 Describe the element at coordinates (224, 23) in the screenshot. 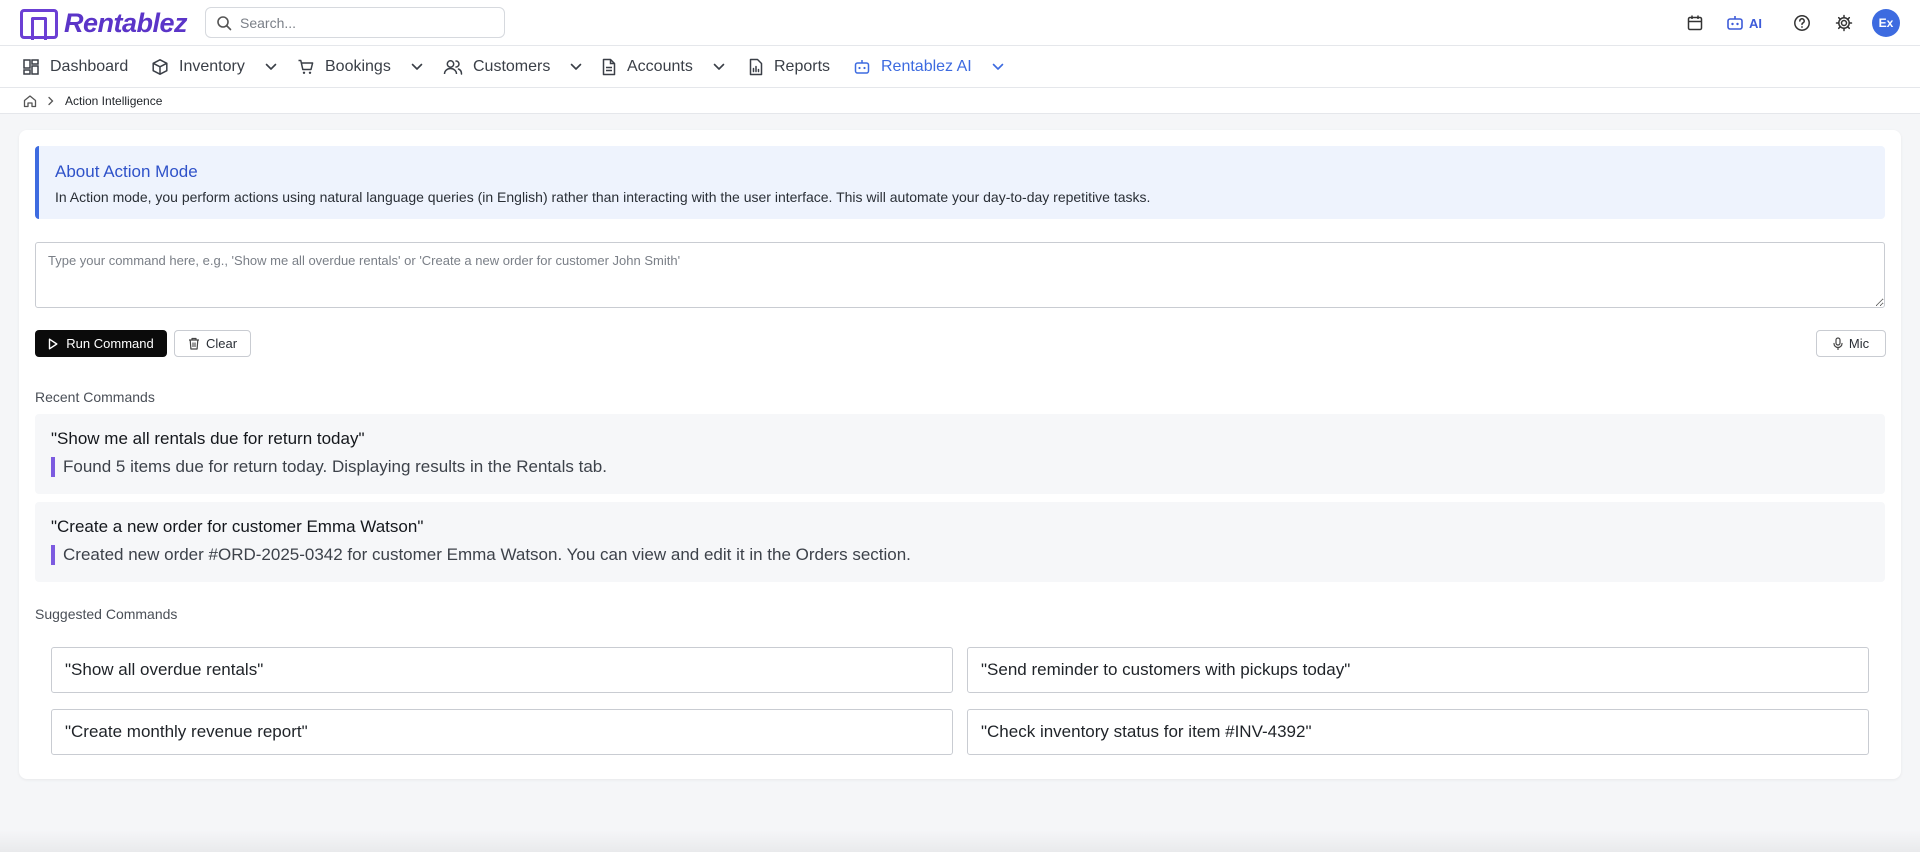

I see `search-icon` at that location.